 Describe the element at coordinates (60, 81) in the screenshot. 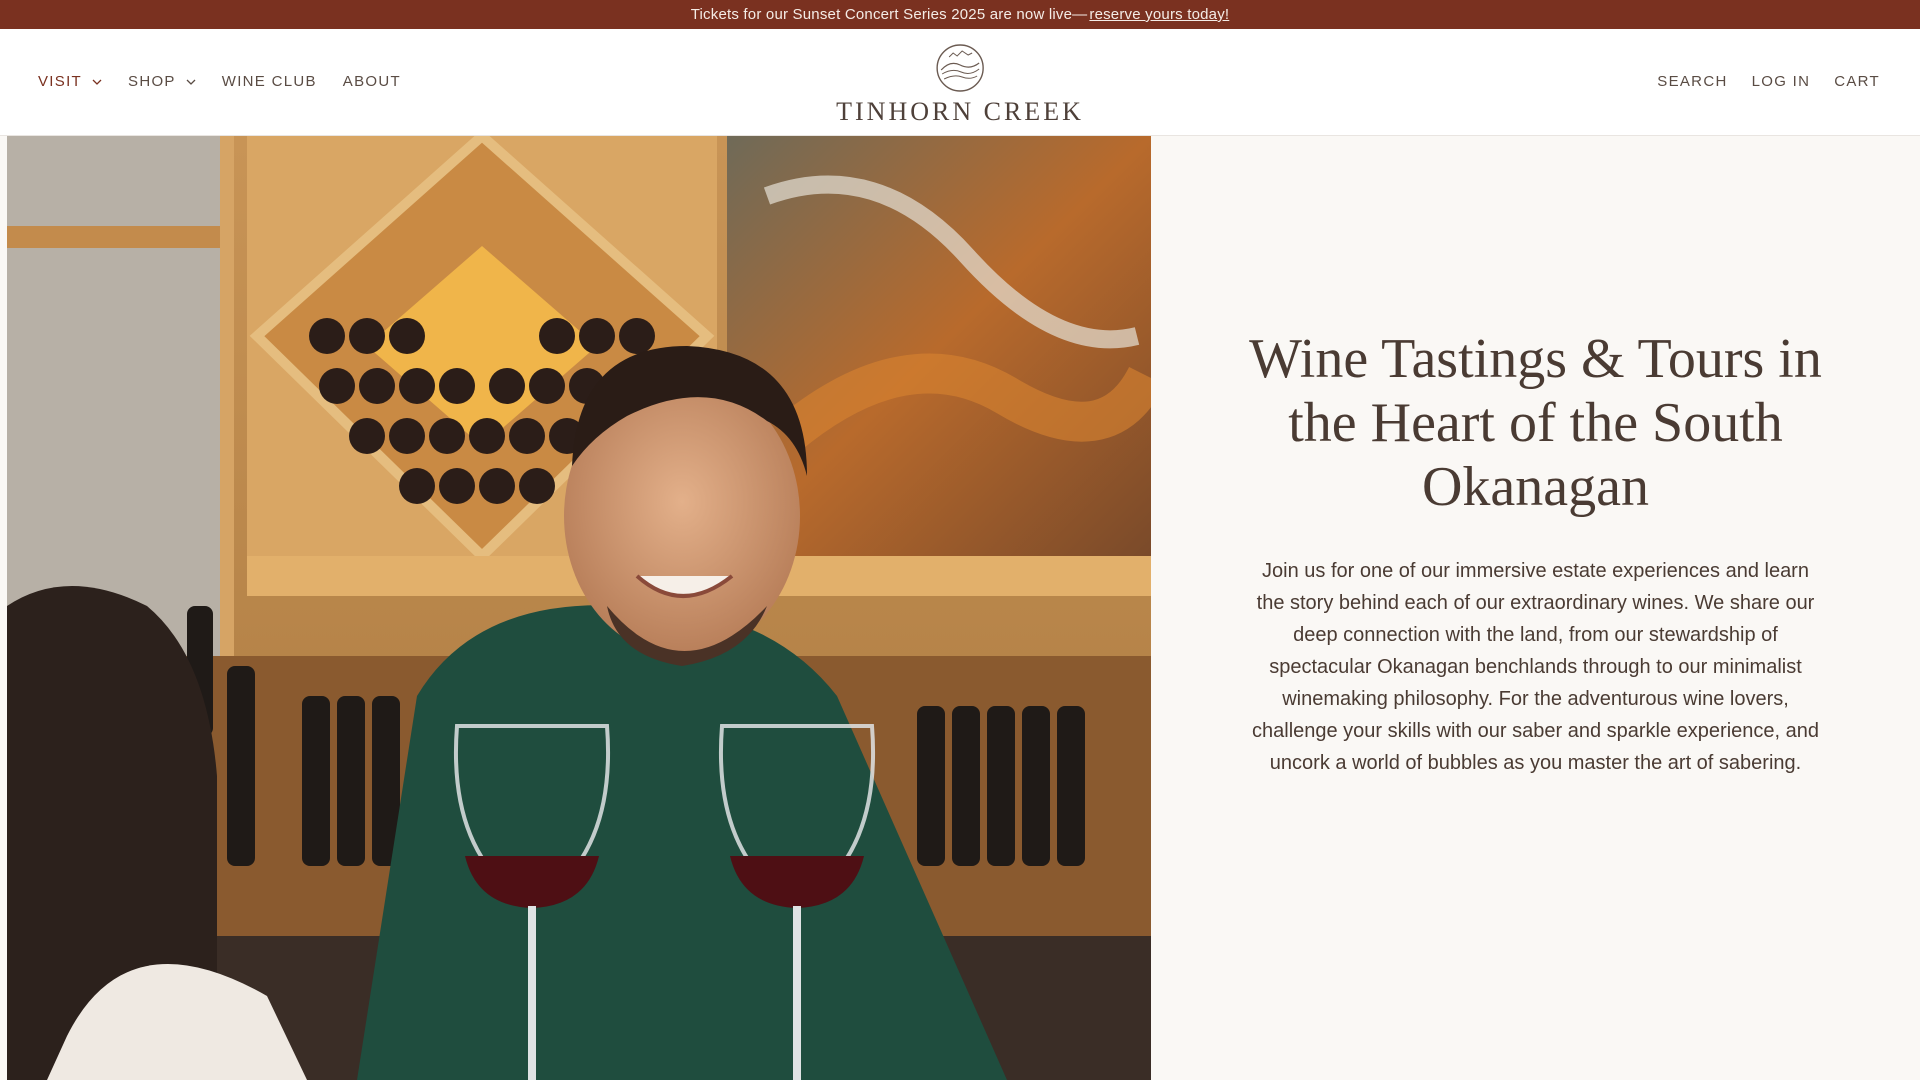

I see `nav-visit-label: VISIT` at that location.